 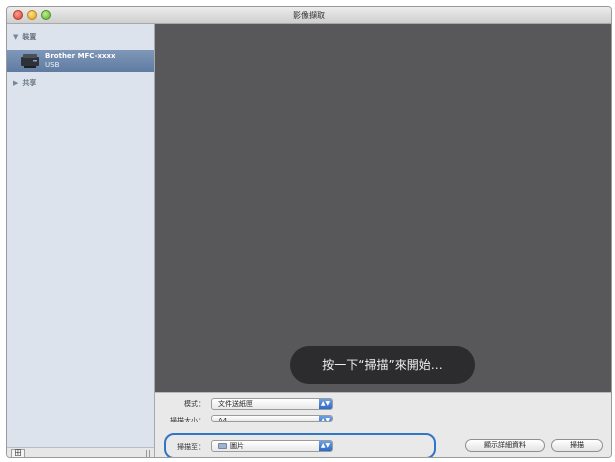 I want to click on show-details-button: 顯示詳細資料, so click(x=505, y=445).